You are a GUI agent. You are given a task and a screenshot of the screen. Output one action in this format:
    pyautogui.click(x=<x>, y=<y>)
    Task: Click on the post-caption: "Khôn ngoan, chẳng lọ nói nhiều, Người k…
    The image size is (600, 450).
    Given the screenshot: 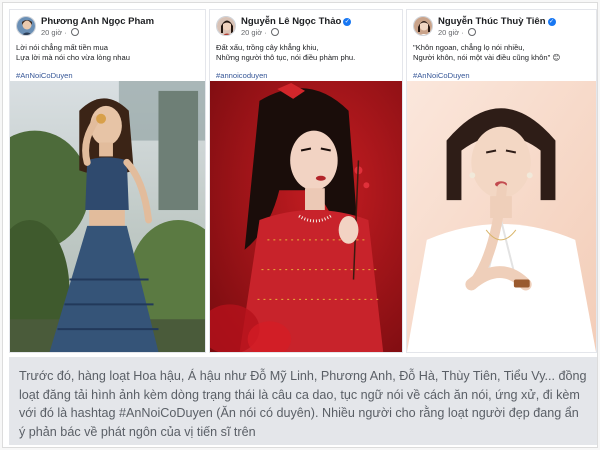 What is the action you would take?
    pyautogui.click(x=502, y=62)
    